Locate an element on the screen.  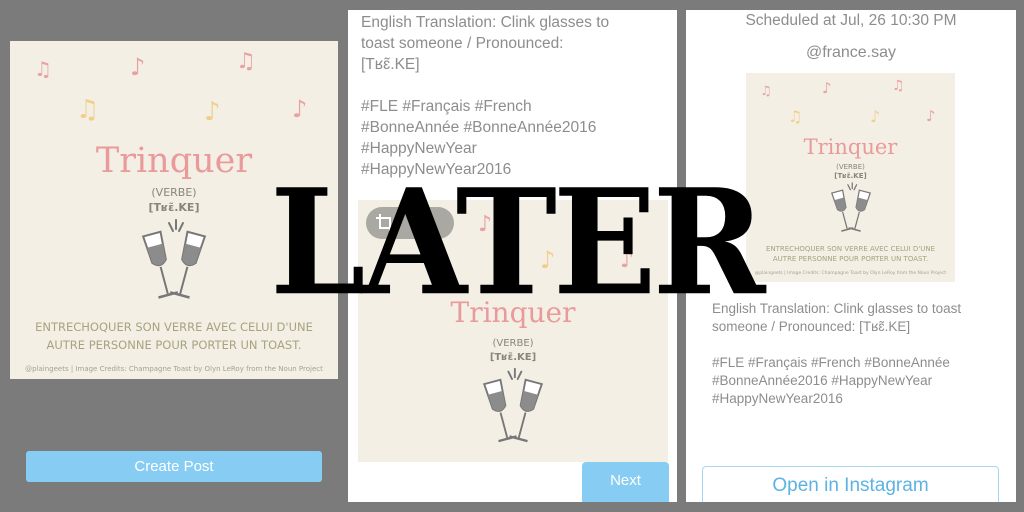
definition-line-1: ENTRECHOQUER SON VERRE AVEC CELUI D'UNE is located at coordinates (850, 249).